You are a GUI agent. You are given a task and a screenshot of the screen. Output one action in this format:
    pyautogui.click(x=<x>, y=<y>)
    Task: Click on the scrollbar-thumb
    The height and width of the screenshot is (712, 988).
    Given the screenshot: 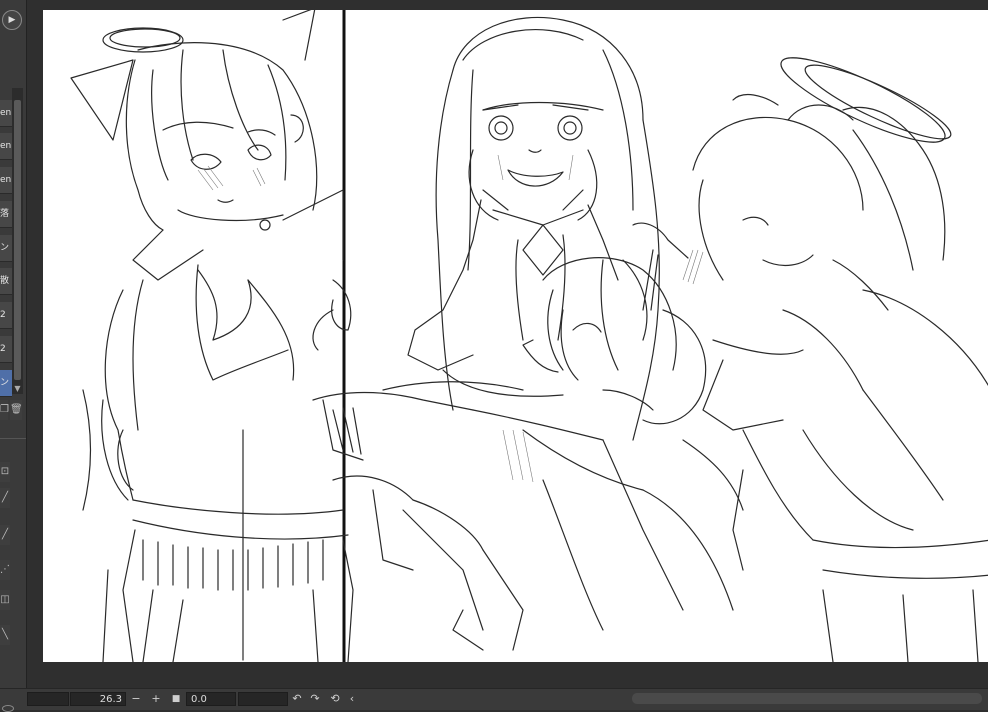 What is the action you would take?
    pyautogui.click(x=17, y=240)
    